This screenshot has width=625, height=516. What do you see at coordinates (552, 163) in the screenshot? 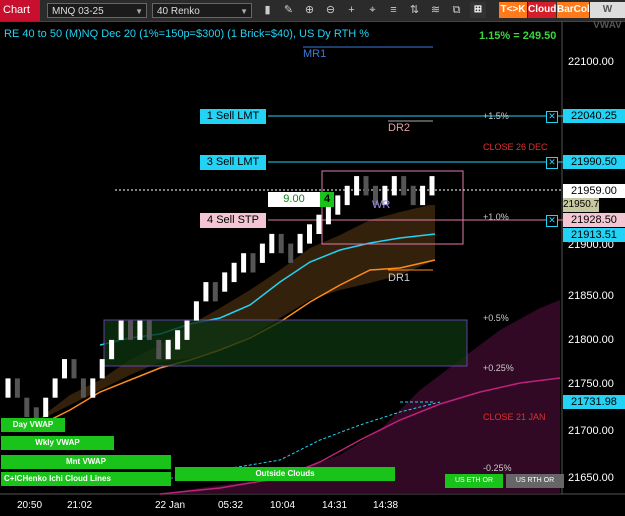
I see `cancel-sell-lmt-3-icon: ✕` at bounding box center [552, 163].